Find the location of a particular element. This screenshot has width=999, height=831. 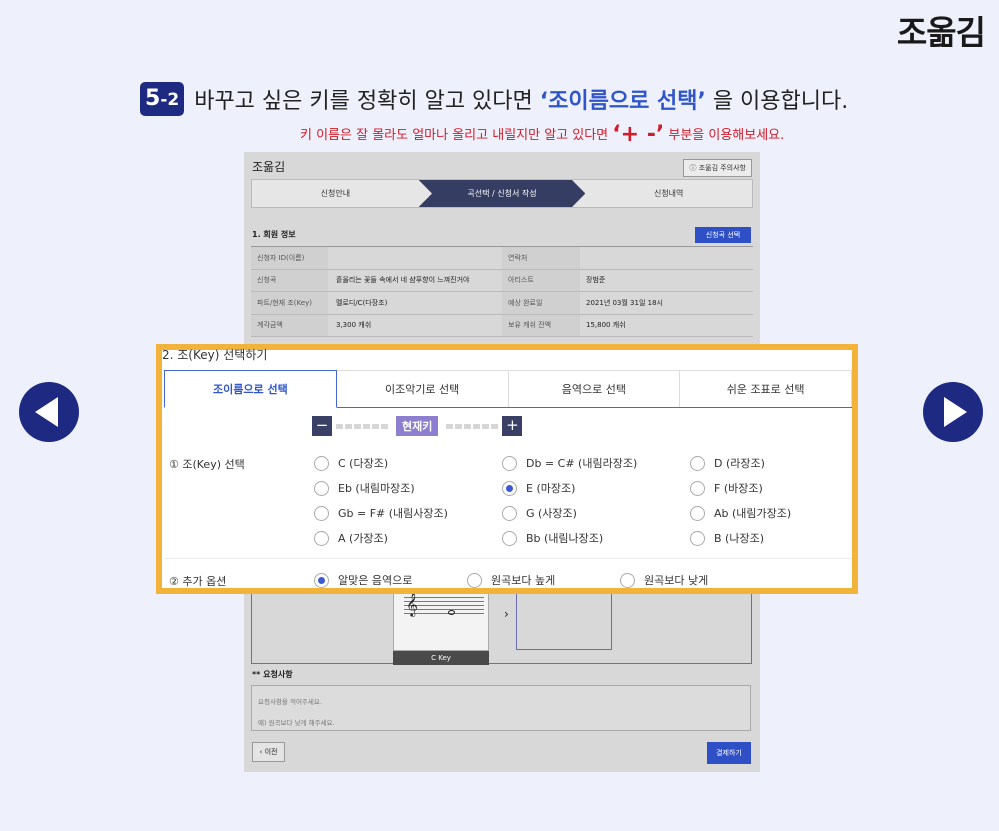

plus-minus-symbol: ‘+ -’ is located at coordinates (638, 134).